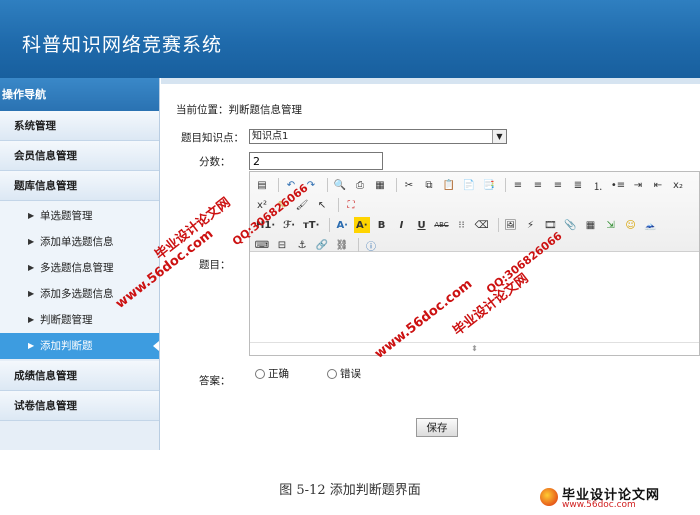 The width and height of the screenshot is (700, 515). I want to click on font-family-dropdown: ℱ·, so click(289, 225).